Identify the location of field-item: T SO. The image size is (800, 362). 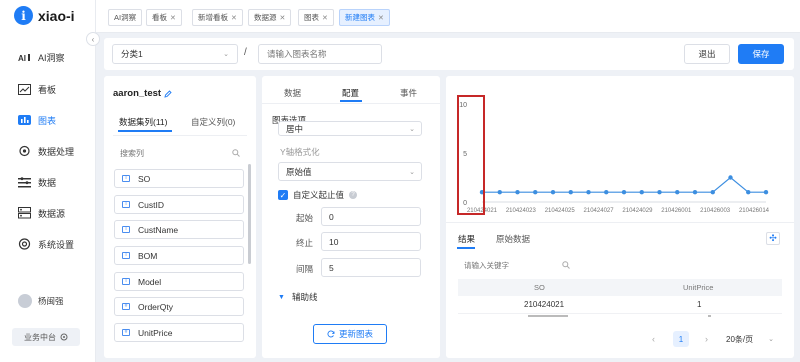
(179, 178).